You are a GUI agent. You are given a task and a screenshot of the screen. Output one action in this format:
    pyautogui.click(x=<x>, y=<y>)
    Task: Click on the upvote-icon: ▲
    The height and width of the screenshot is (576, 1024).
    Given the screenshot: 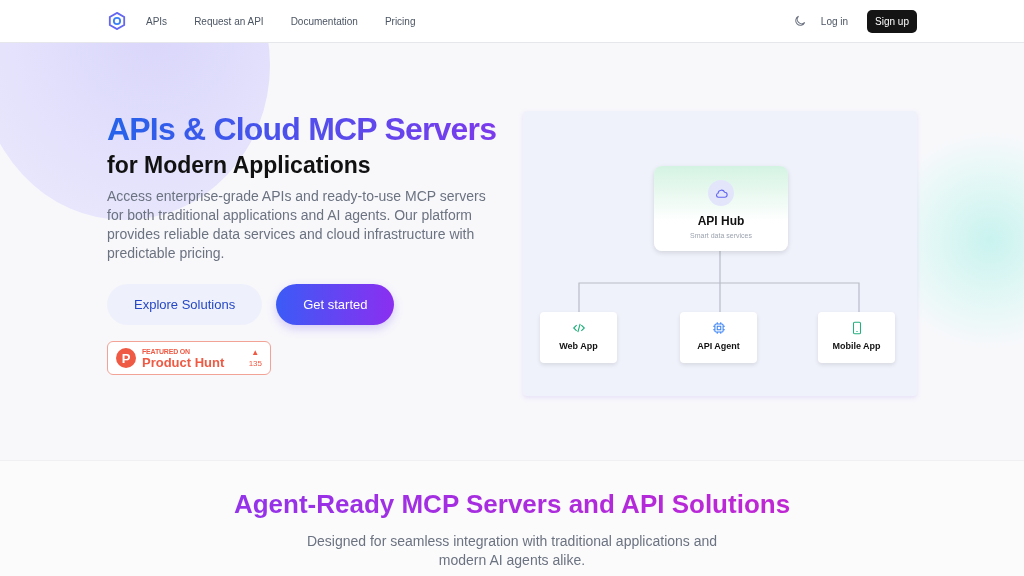 What is the action you would take?
    pyautogui.click(x=255, y=352)
    